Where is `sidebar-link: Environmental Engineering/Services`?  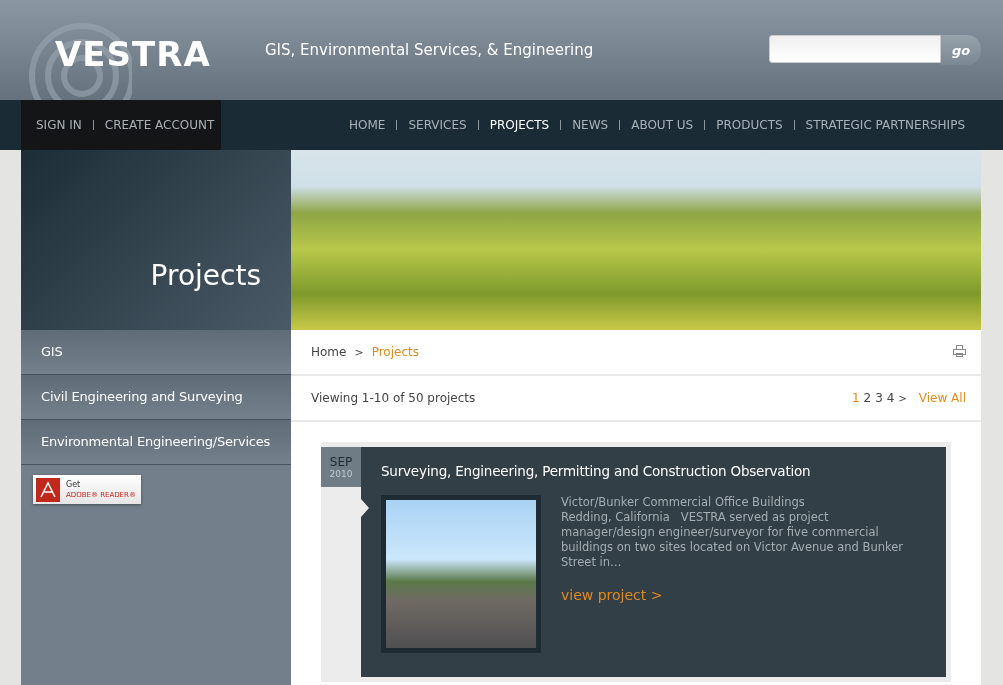 sidebar-link: Environmental Engineering/Services is located at coordinates (156, 442).